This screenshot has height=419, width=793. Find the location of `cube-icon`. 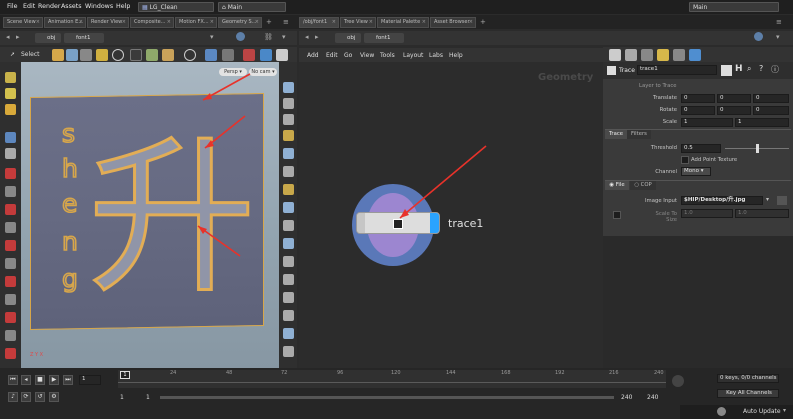

cube-icon is located at coordinates (288, 333).